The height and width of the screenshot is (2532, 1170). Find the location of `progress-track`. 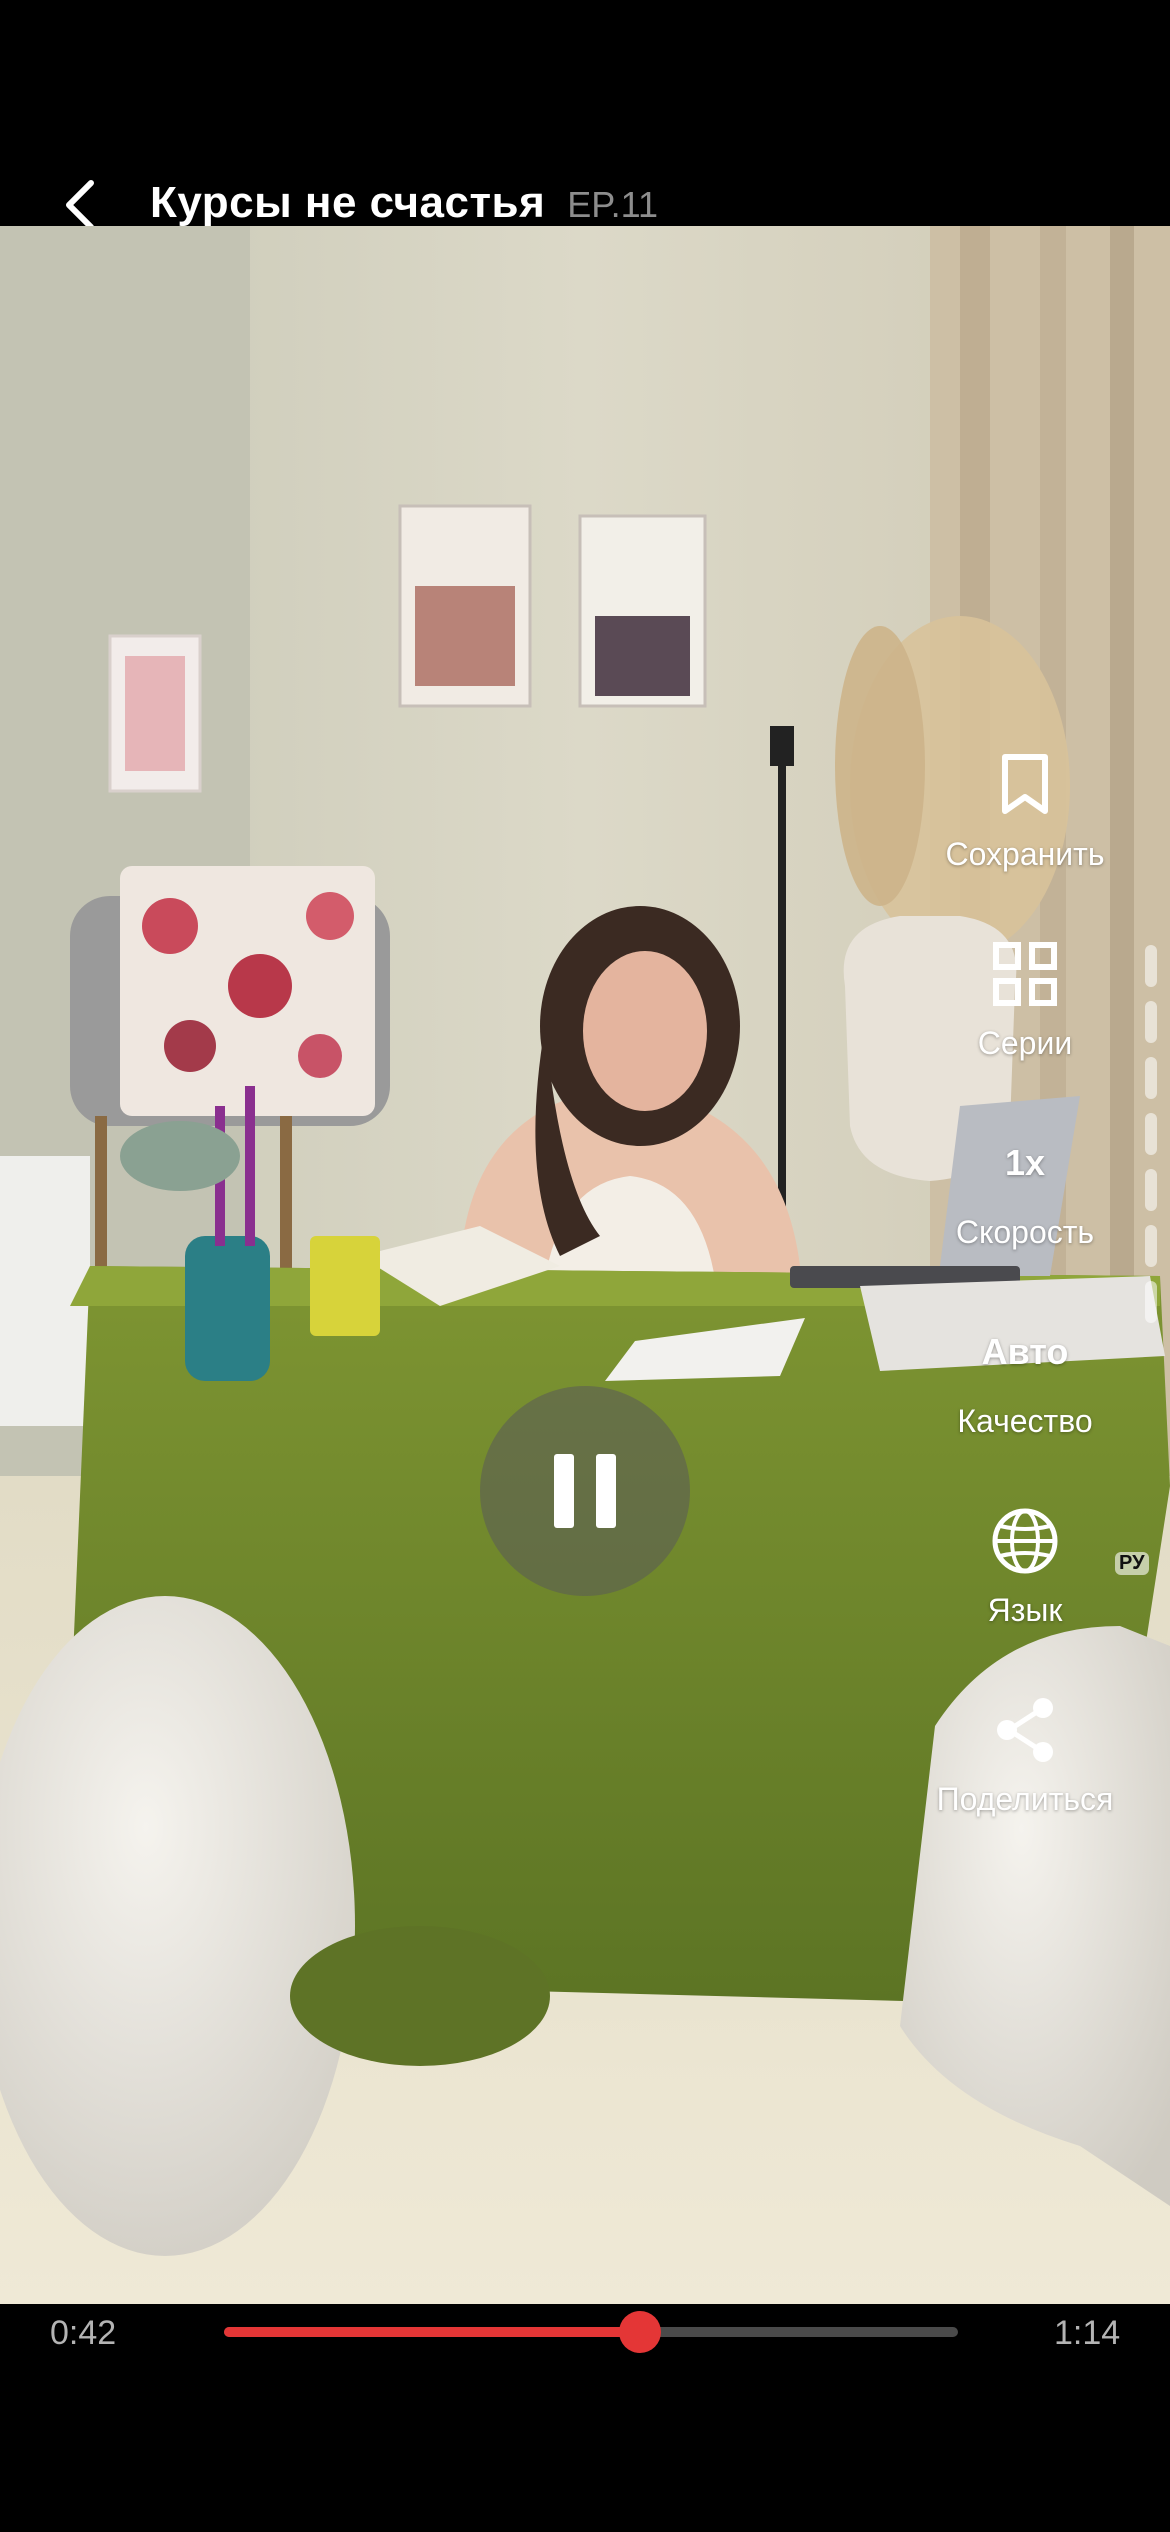

progress-track is located at coordinates (591, 2332).